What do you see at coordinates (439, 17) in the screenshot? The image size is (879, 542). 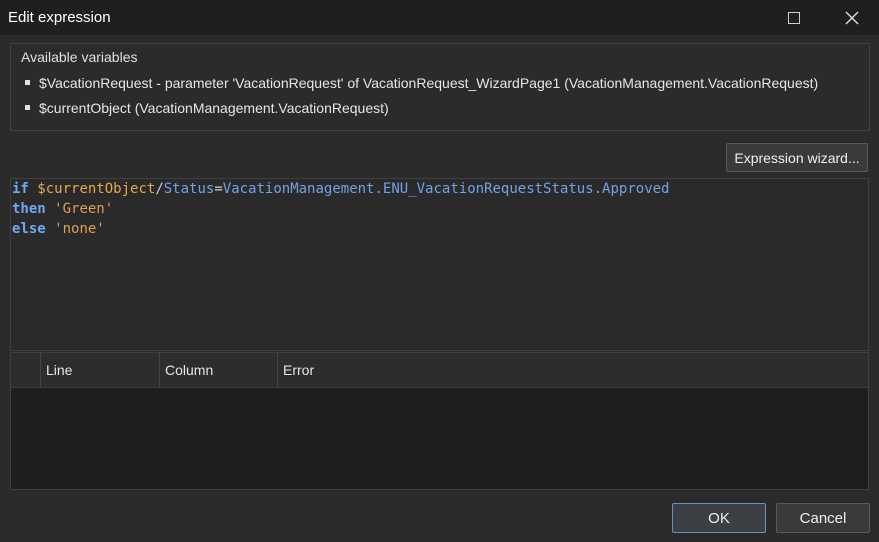 I see `title-bar: Edit expression` at bounding box center [439, 17].